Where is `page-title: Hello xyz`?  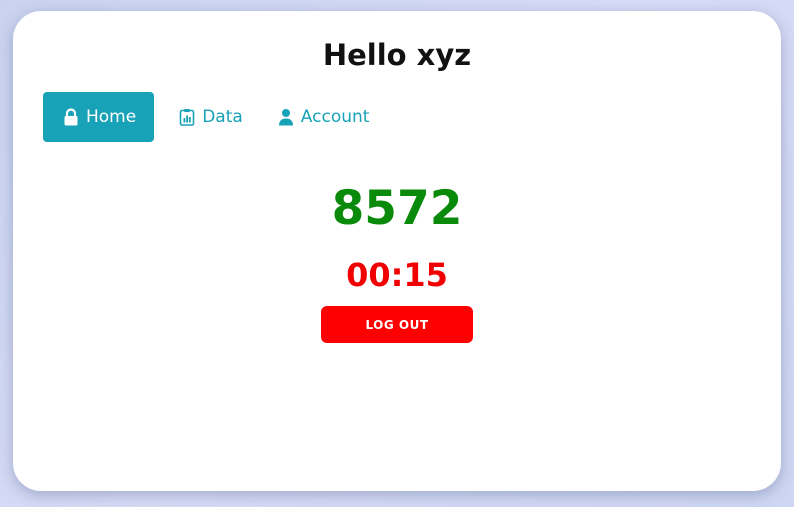
page-title: Hello xyz is located at coordinates (397, 55).